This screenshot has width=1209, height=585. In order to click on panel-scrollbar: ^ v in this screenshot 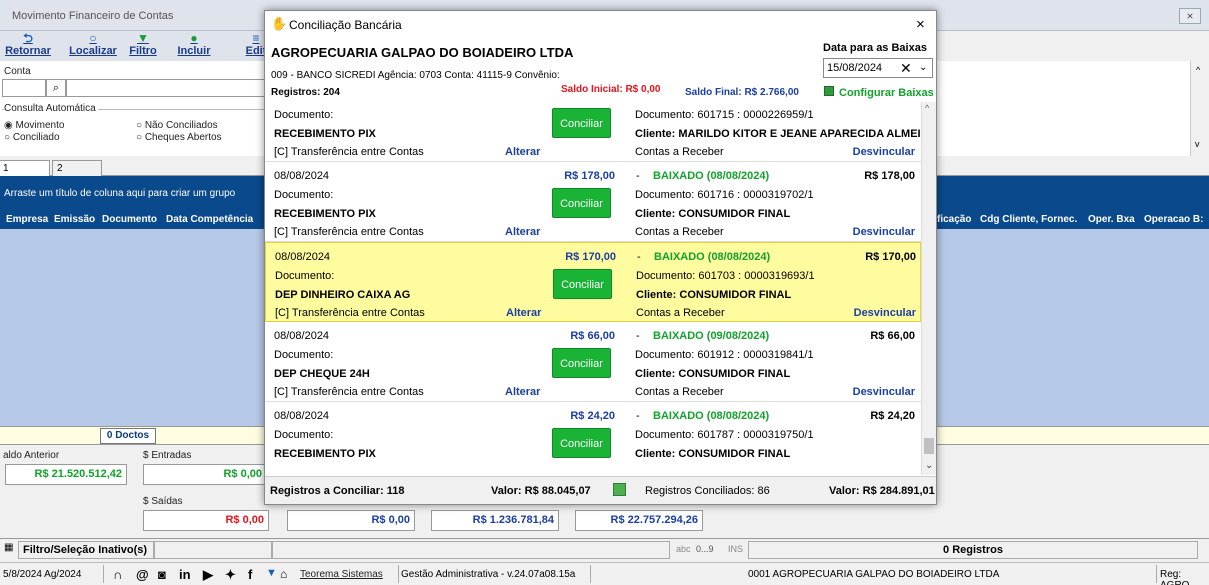, I will do `click(1199, 108)`.